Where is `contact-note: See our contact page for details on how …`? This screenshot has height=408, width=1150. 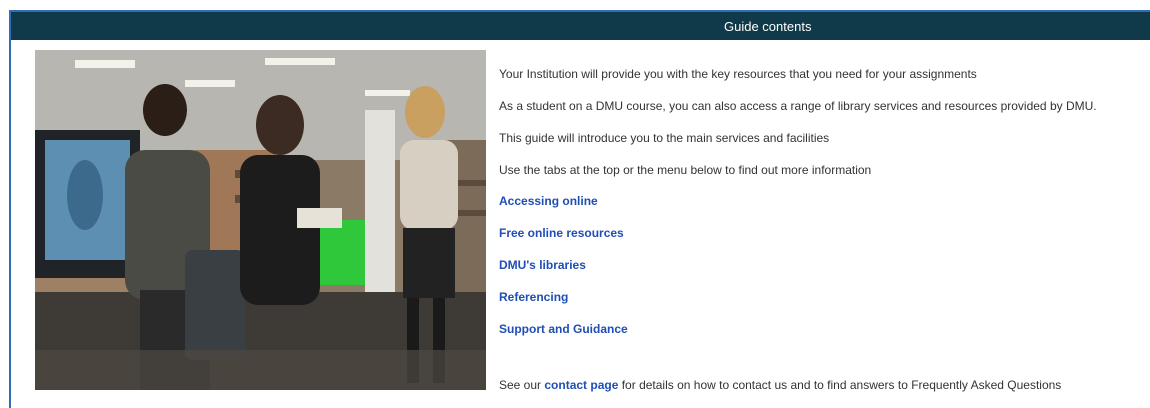
contact-note: See our contact page for details on how … is located at coordinates (780, 385).